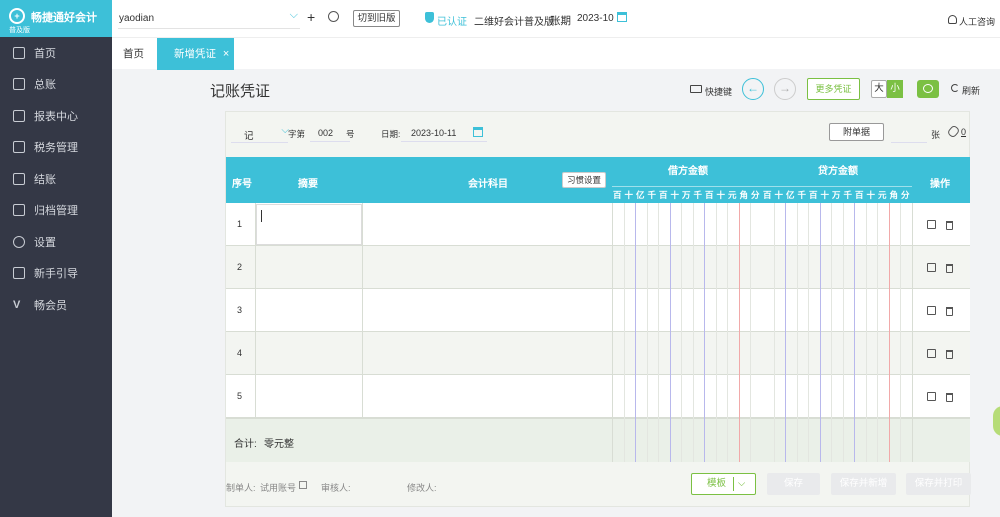 The width and height of the screenshot is (1000, 517). Describe the element at coordinates (64, 18) in the screenshot. I see `app-name: 畅捷通好会计` at that location.